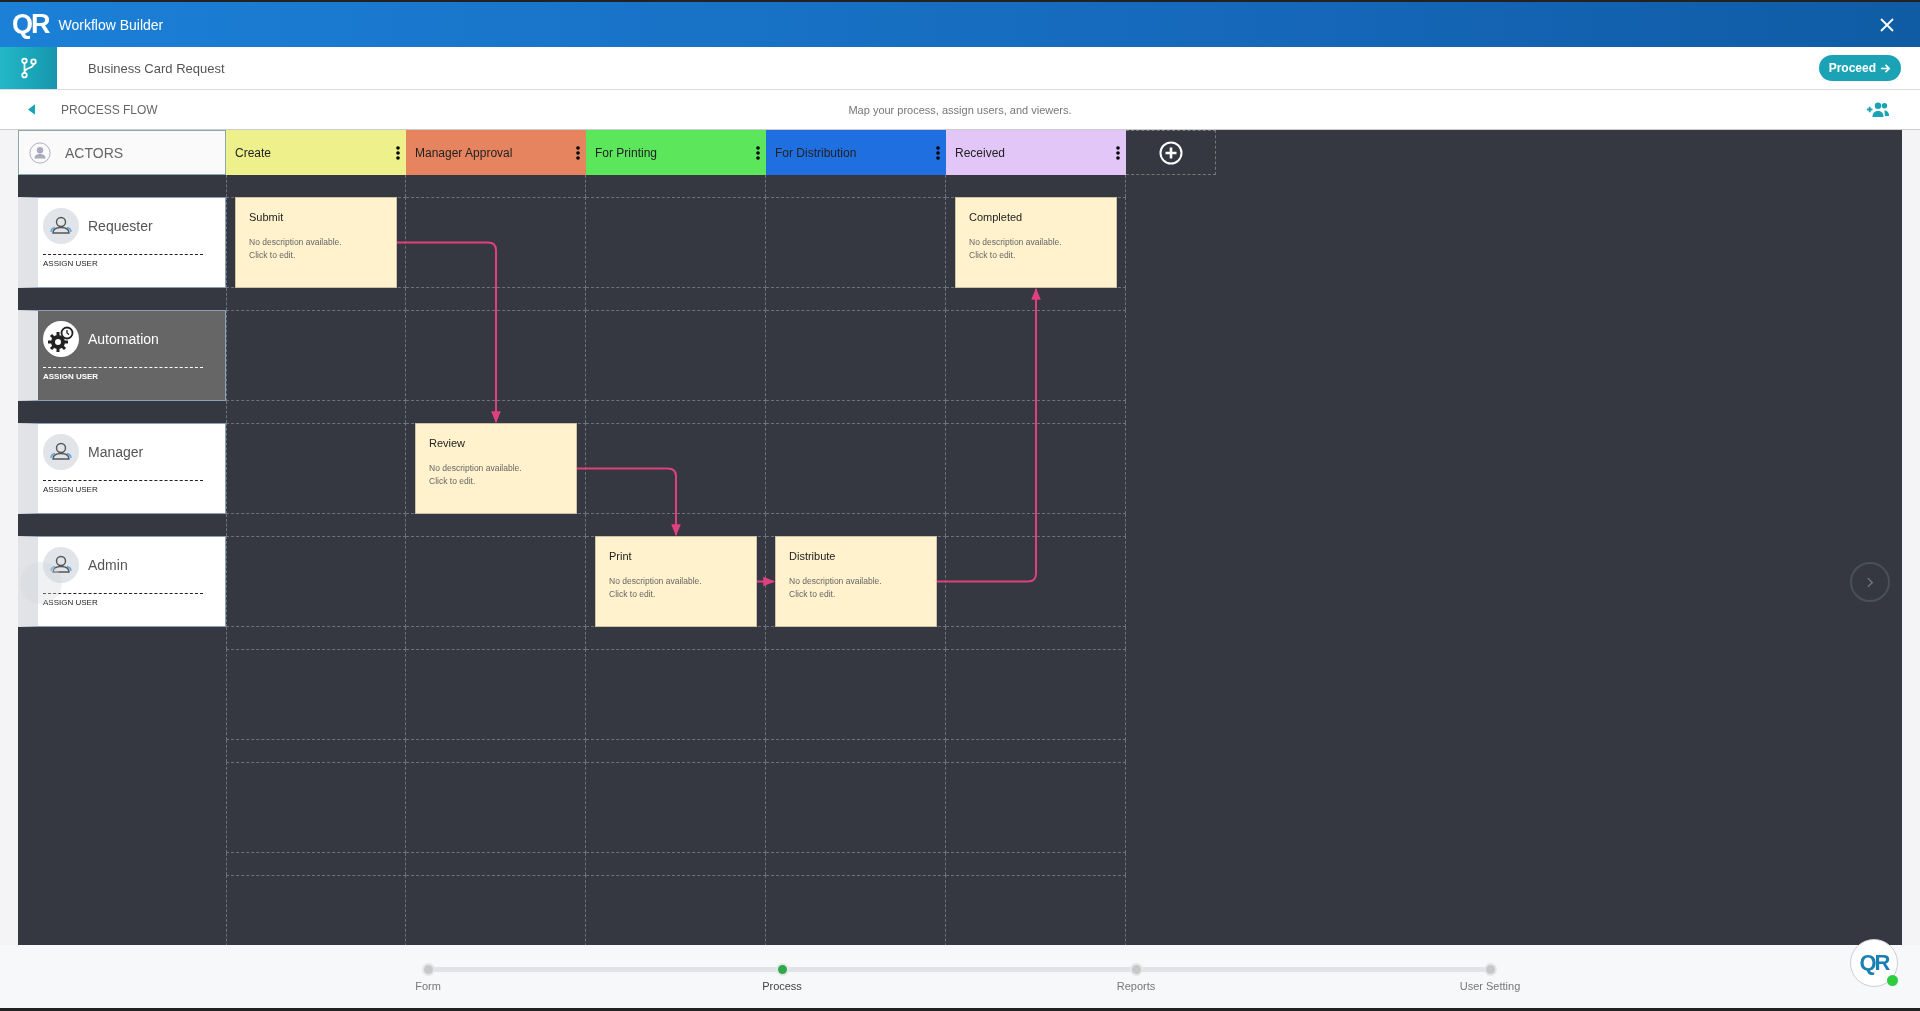  Describe the element at coordinates (30, 24) in the screenshot. I see `logo: QR` at that location.